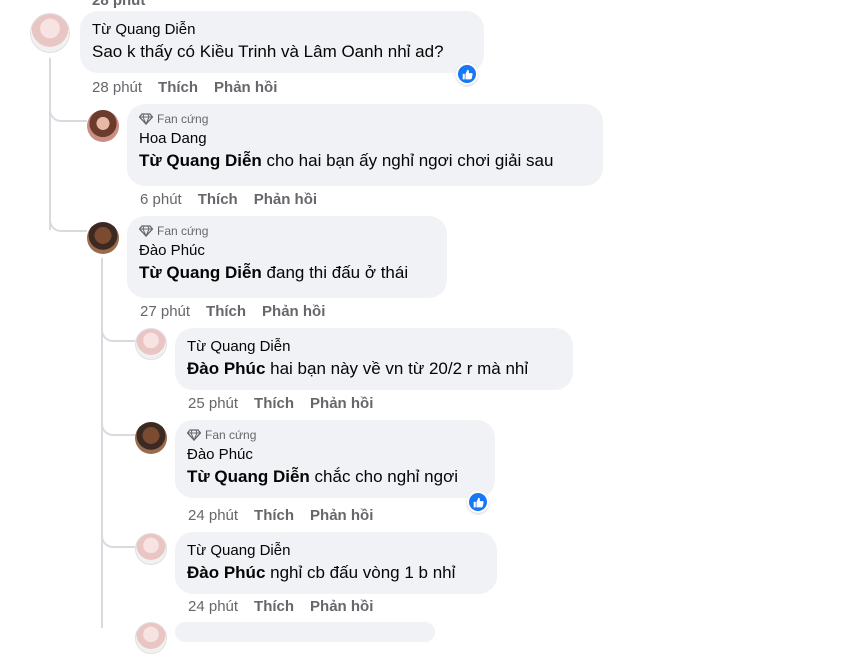  I want to click on comment-actions: 25 phút Thích Phản hồi, so click(288, 403).